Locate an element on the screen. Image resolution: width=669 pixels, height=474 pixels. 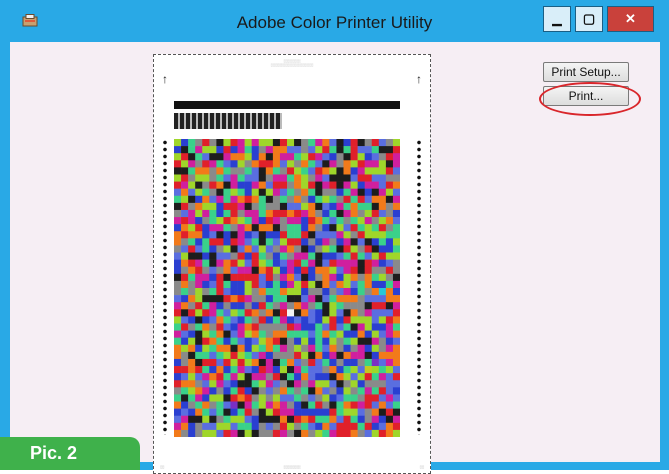
maximize-button: ▢ is located at coordinates (589, 19).